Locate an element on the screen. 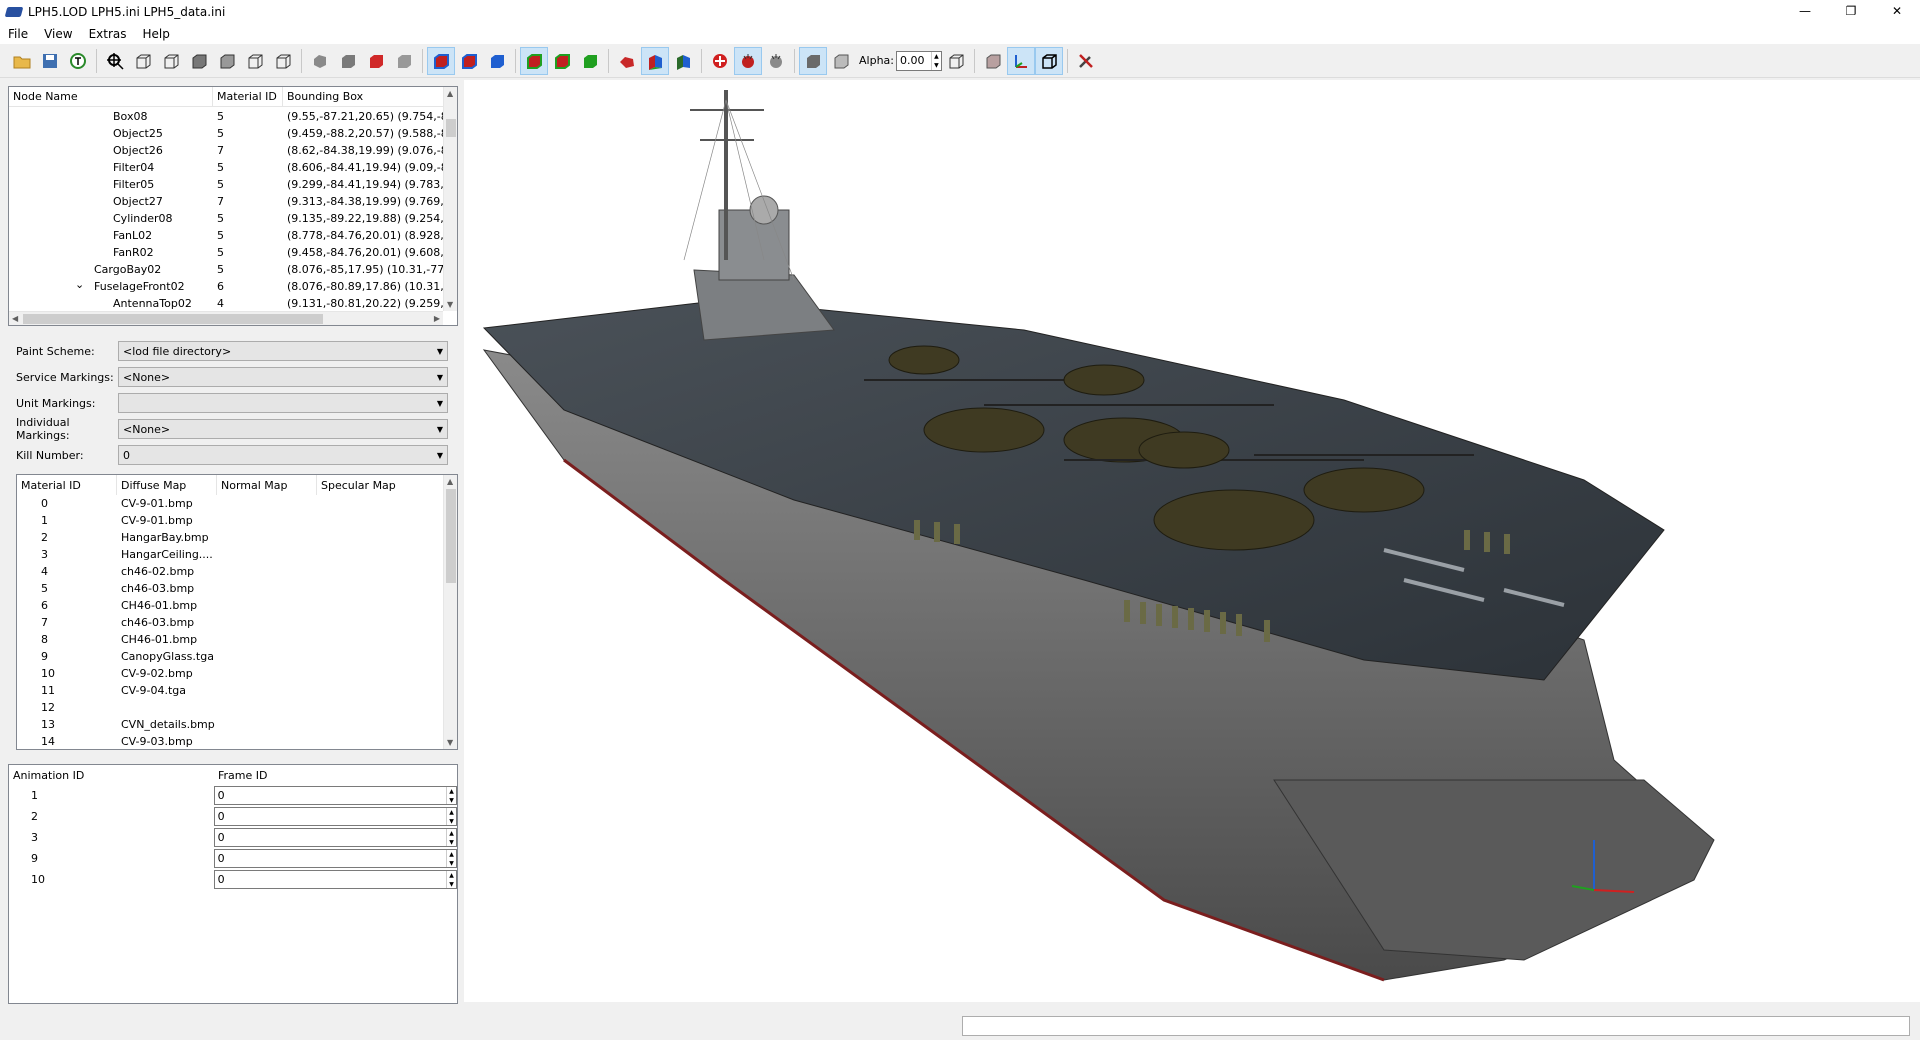 This screenshot has height=1040, width=1920. table-row: 11 CV-9-04.tga is located at coordinates (237, 690).